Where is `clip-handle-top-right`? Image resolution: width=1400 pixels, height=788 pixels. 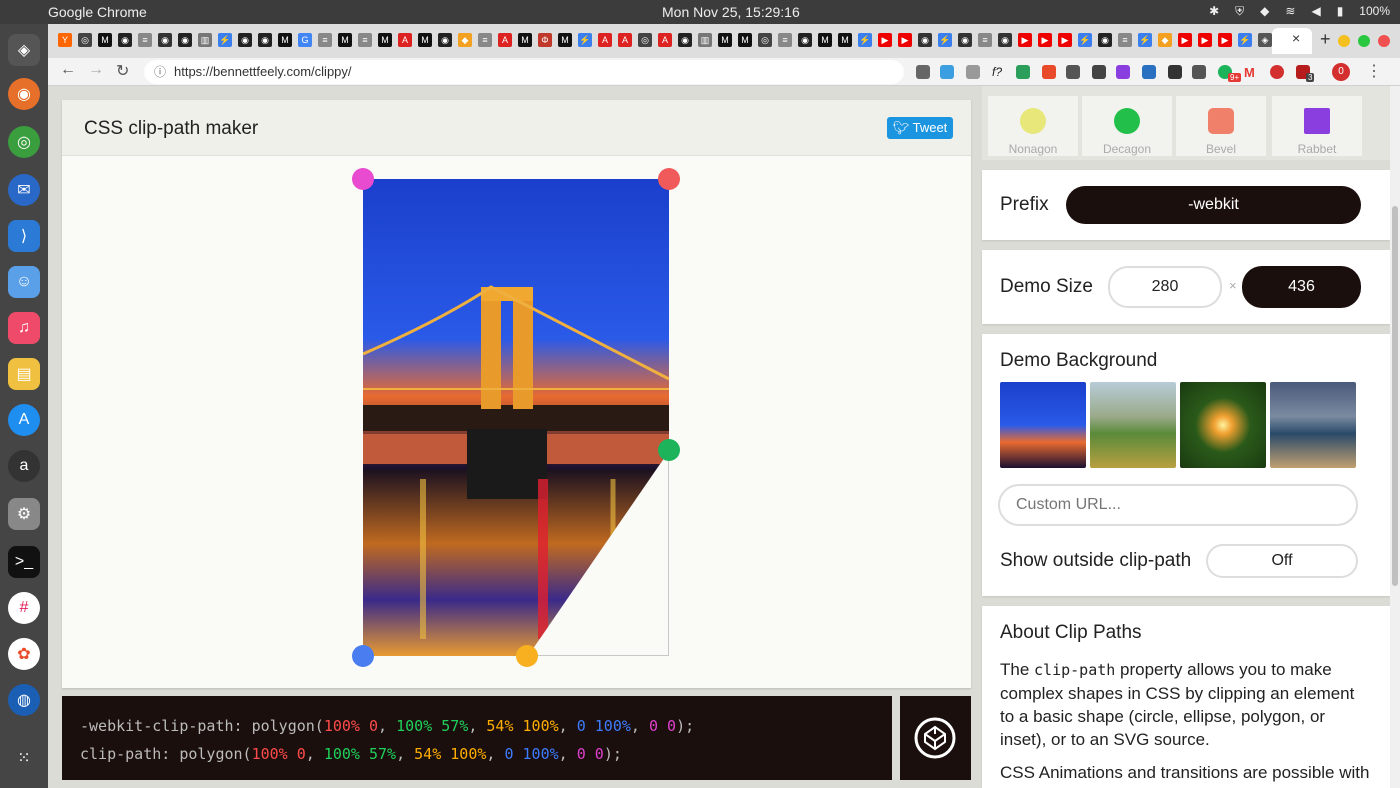 clip-handle-top-right is located at coordinates (669, 179).